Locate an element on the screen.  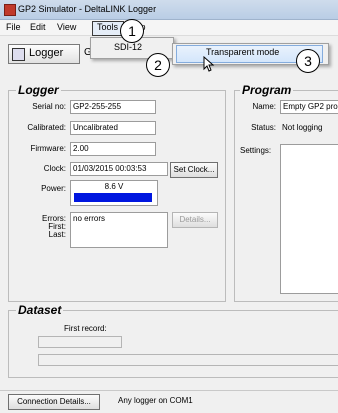
first-record-label: First record: is located at coordinates (85, 328).